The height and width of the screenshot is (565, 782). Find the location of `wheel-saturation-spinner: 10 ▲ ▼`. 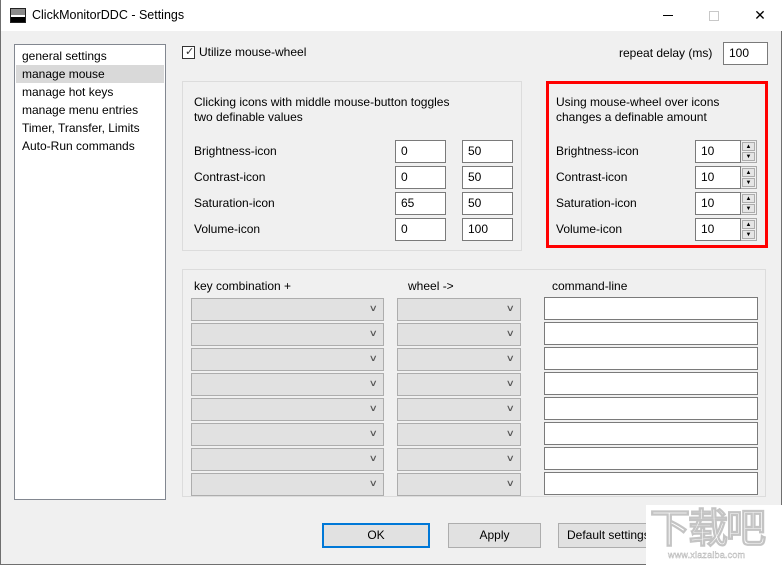

wheel-saturation-spinner: 10 ▲ ▼ is located at coordinates (726, 203).